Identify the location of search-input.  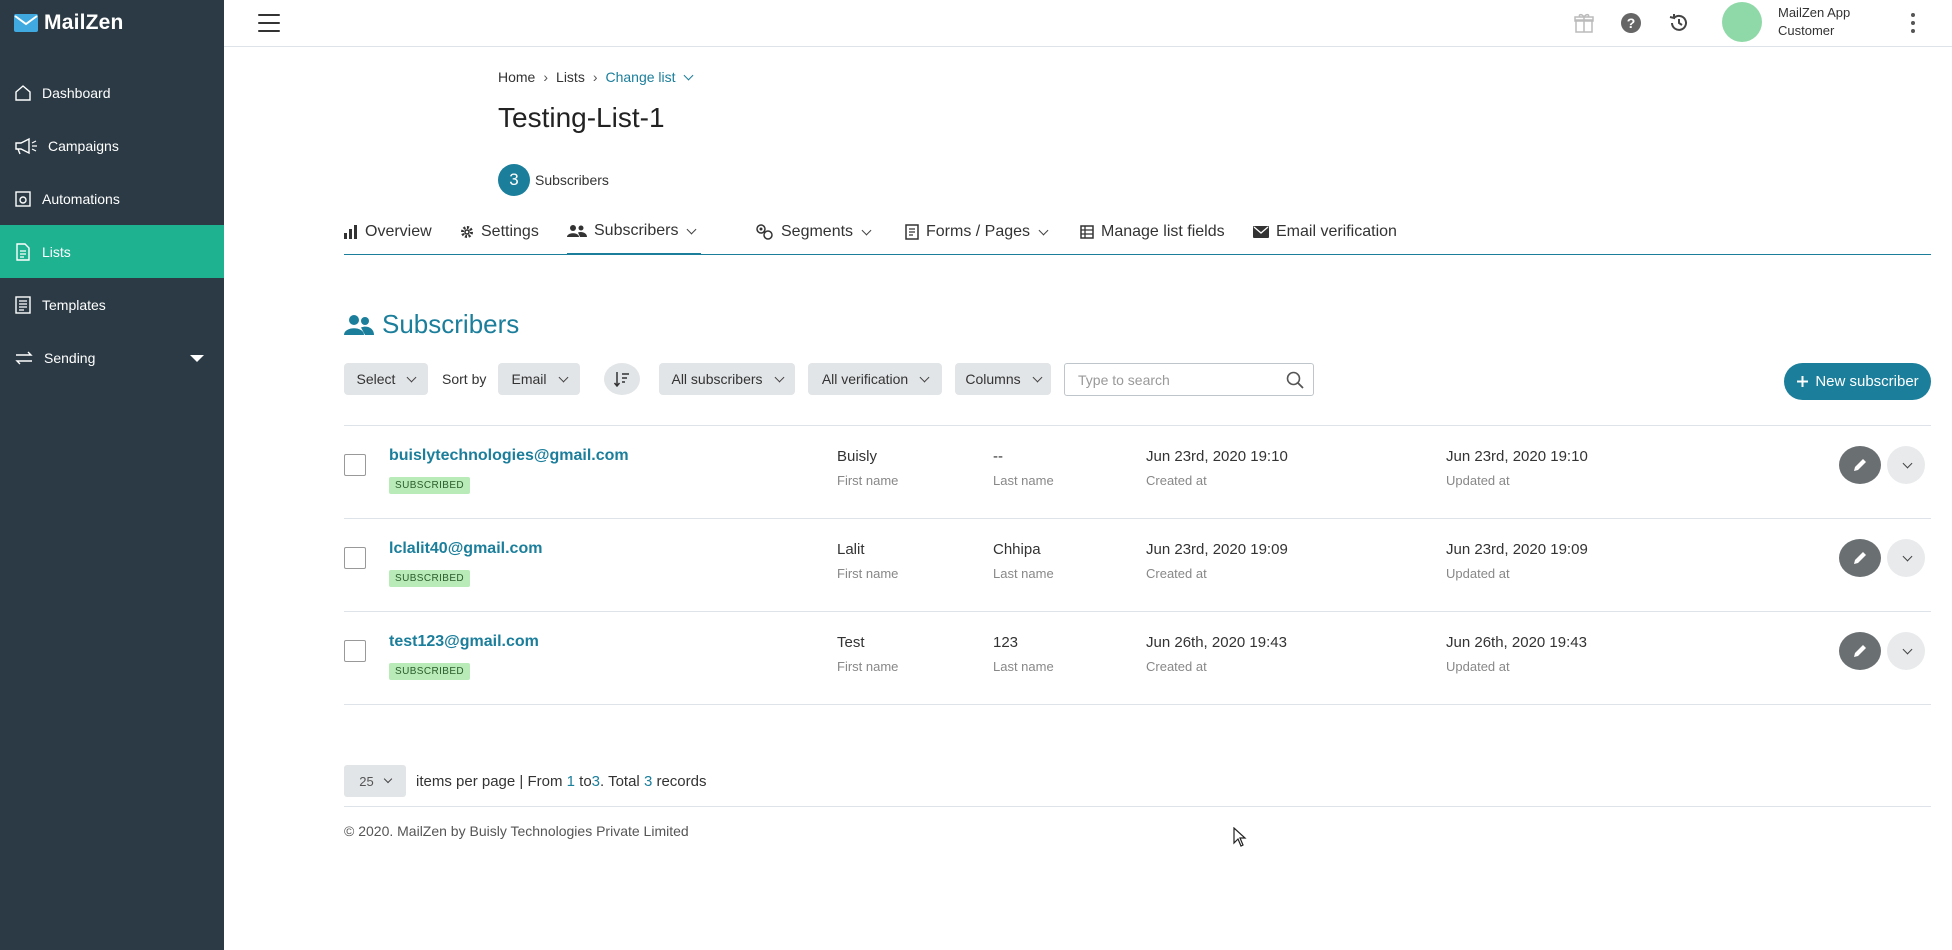
(1170, 379).